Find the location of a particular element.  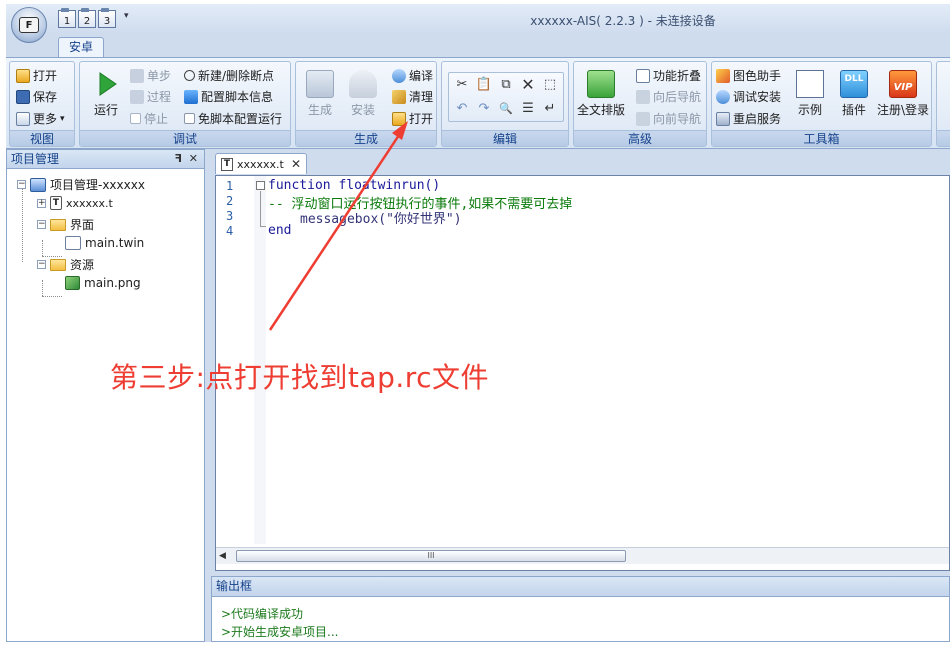

app-logo-letter: F is located at coordinates (29, 25).